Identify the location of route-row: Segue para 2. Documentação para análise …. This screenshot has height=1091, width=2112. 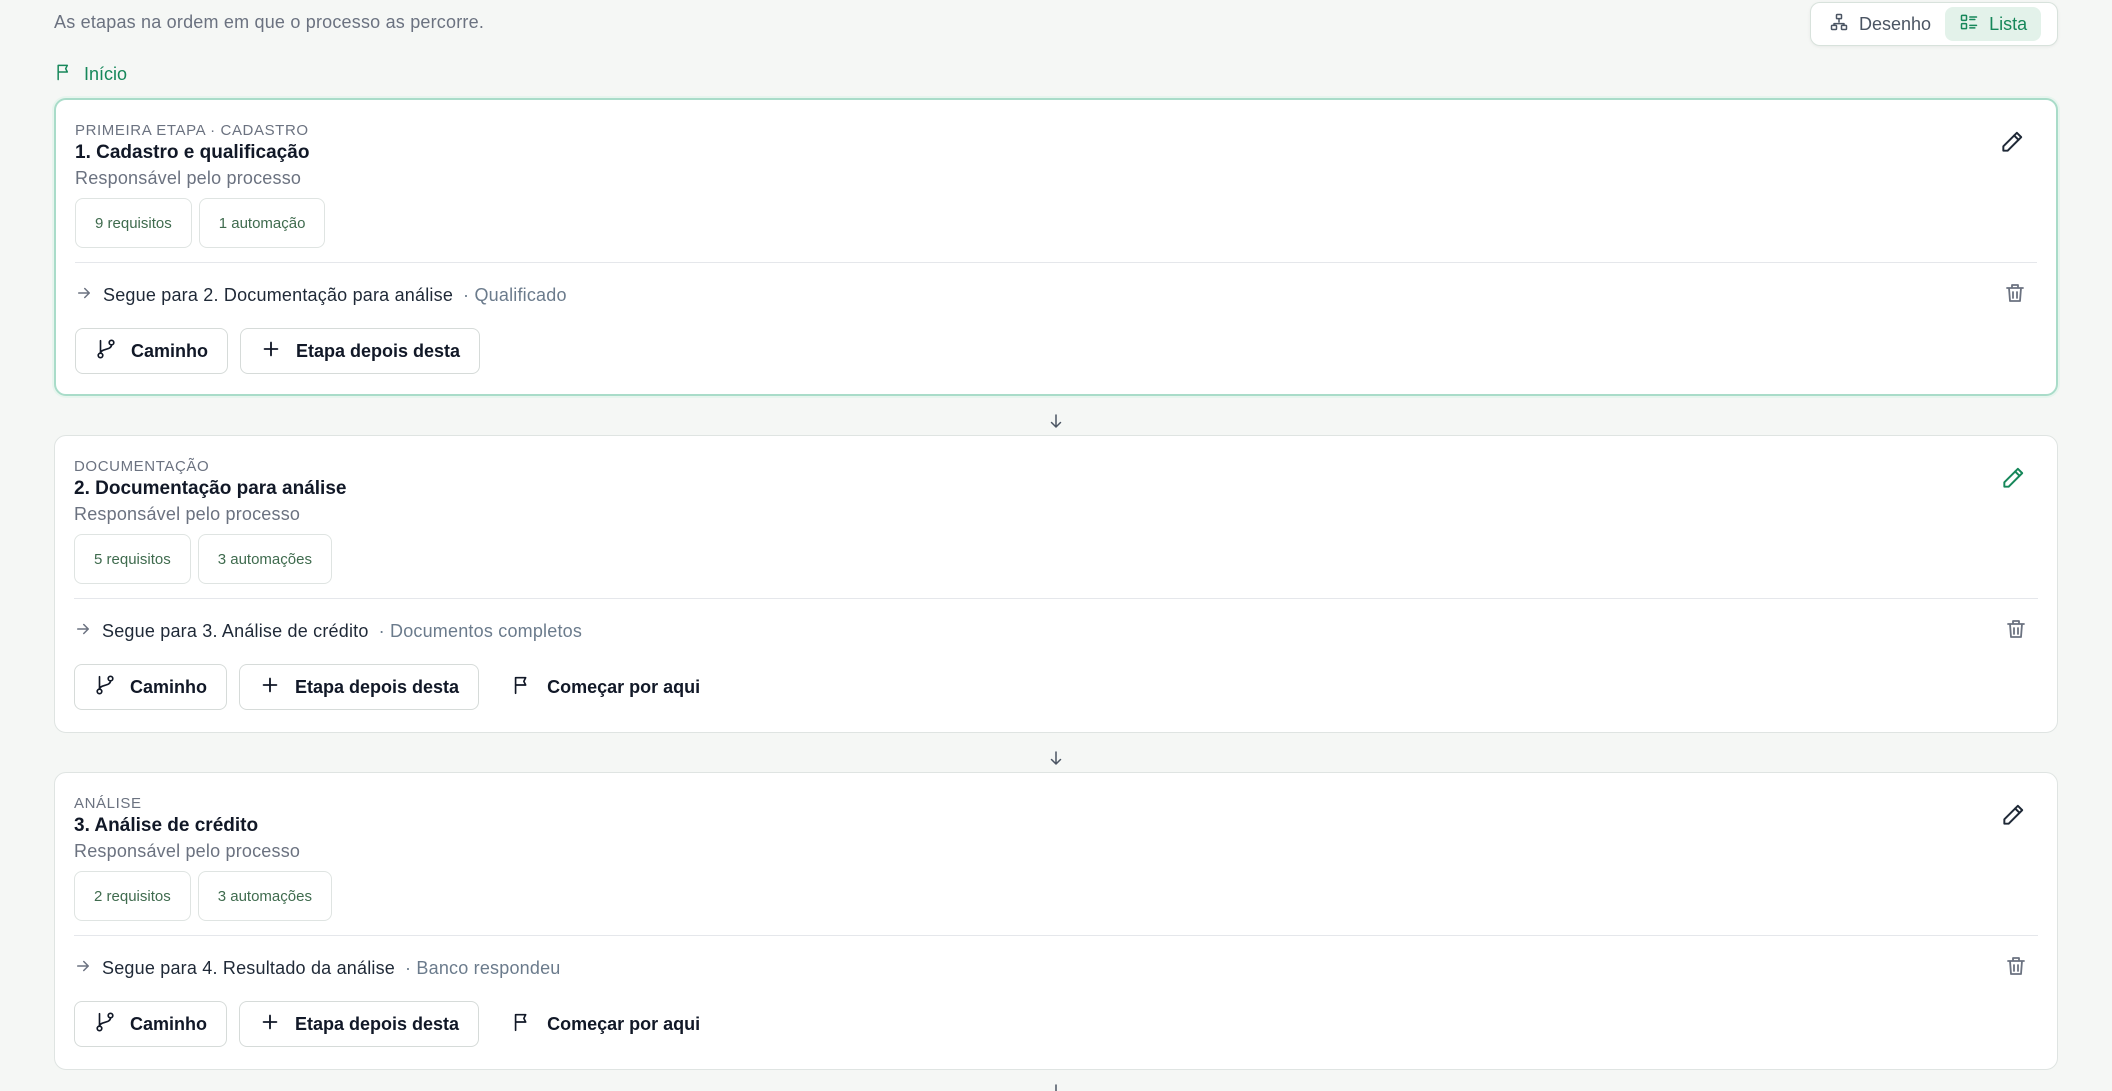
(321, 295).